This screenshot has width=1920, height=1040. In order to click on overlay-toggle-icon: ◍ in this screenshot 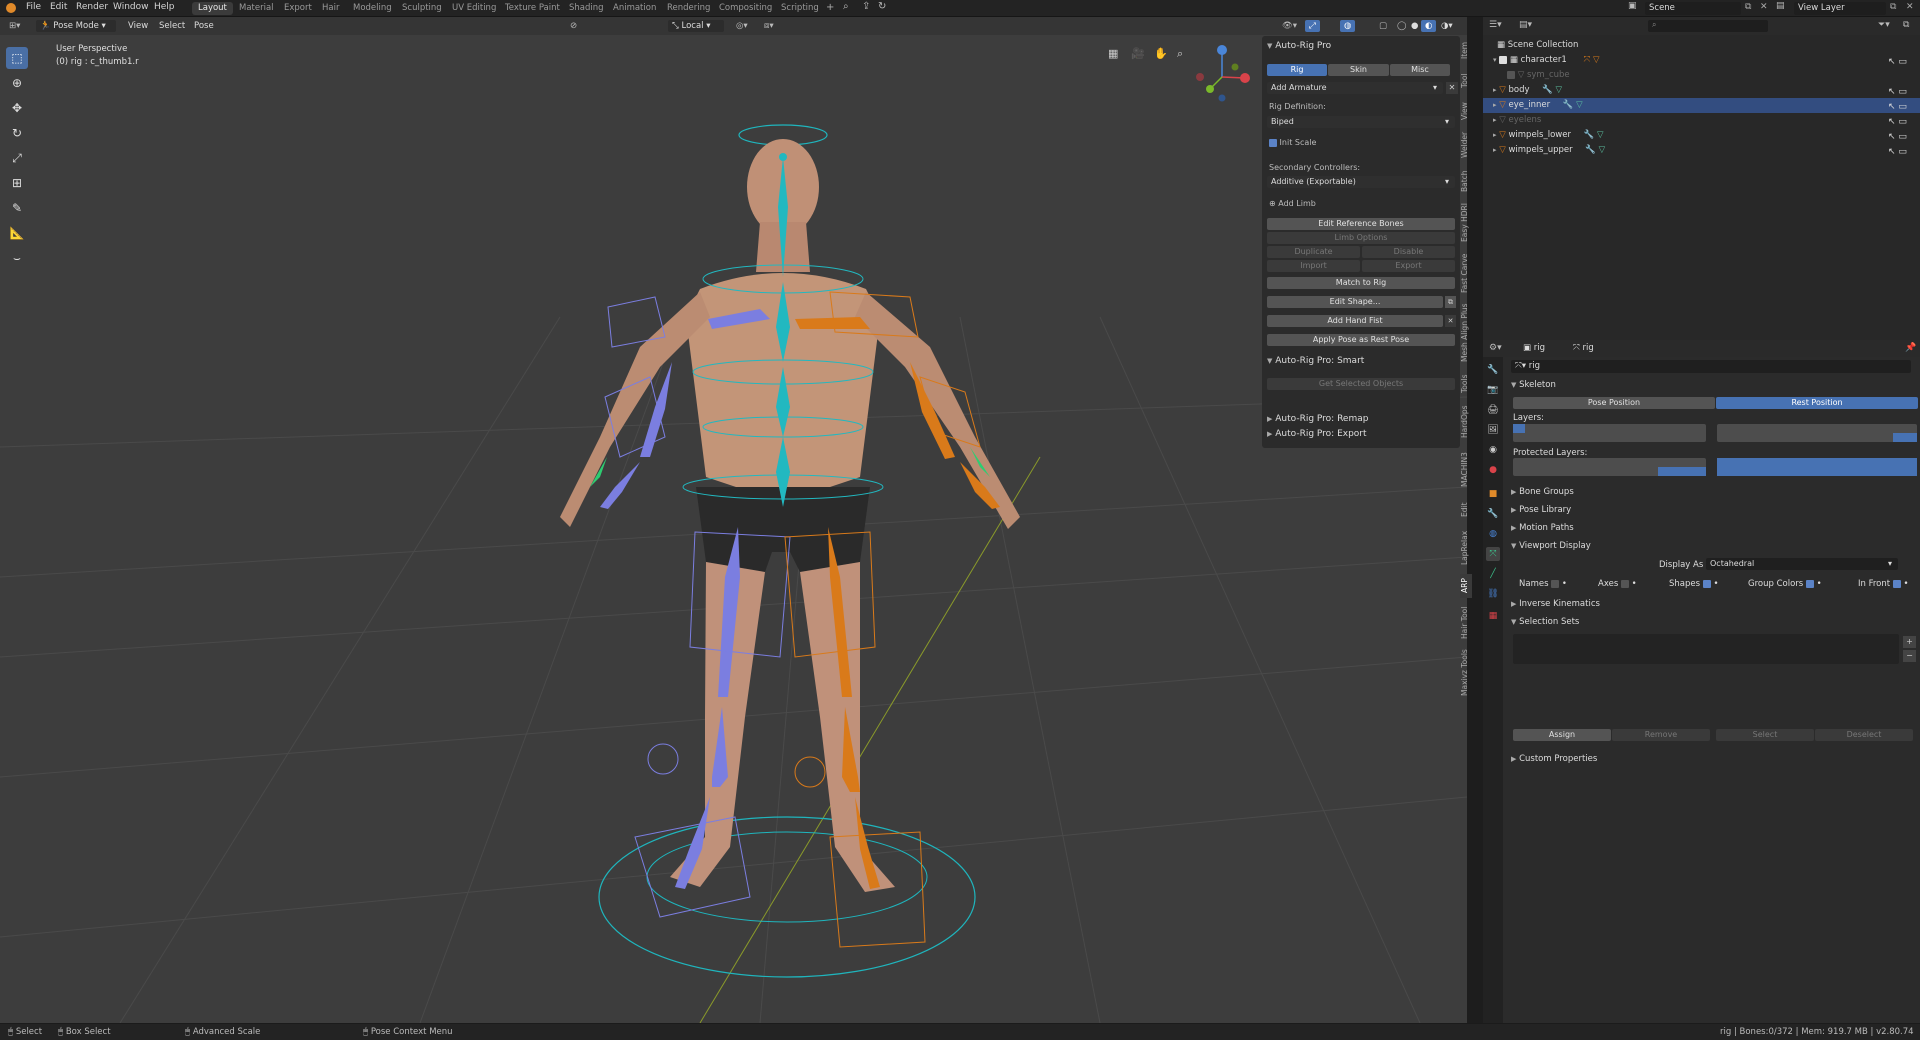, I will do `click(1348, 26)`.